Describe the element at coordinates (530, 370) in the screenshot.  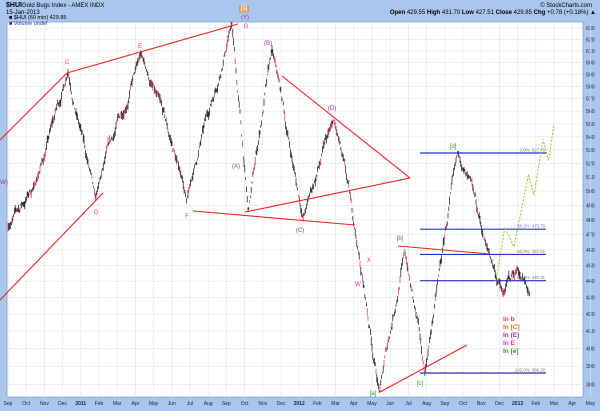
I see `fib-level-label: 100.0%: 386.28` at that location.